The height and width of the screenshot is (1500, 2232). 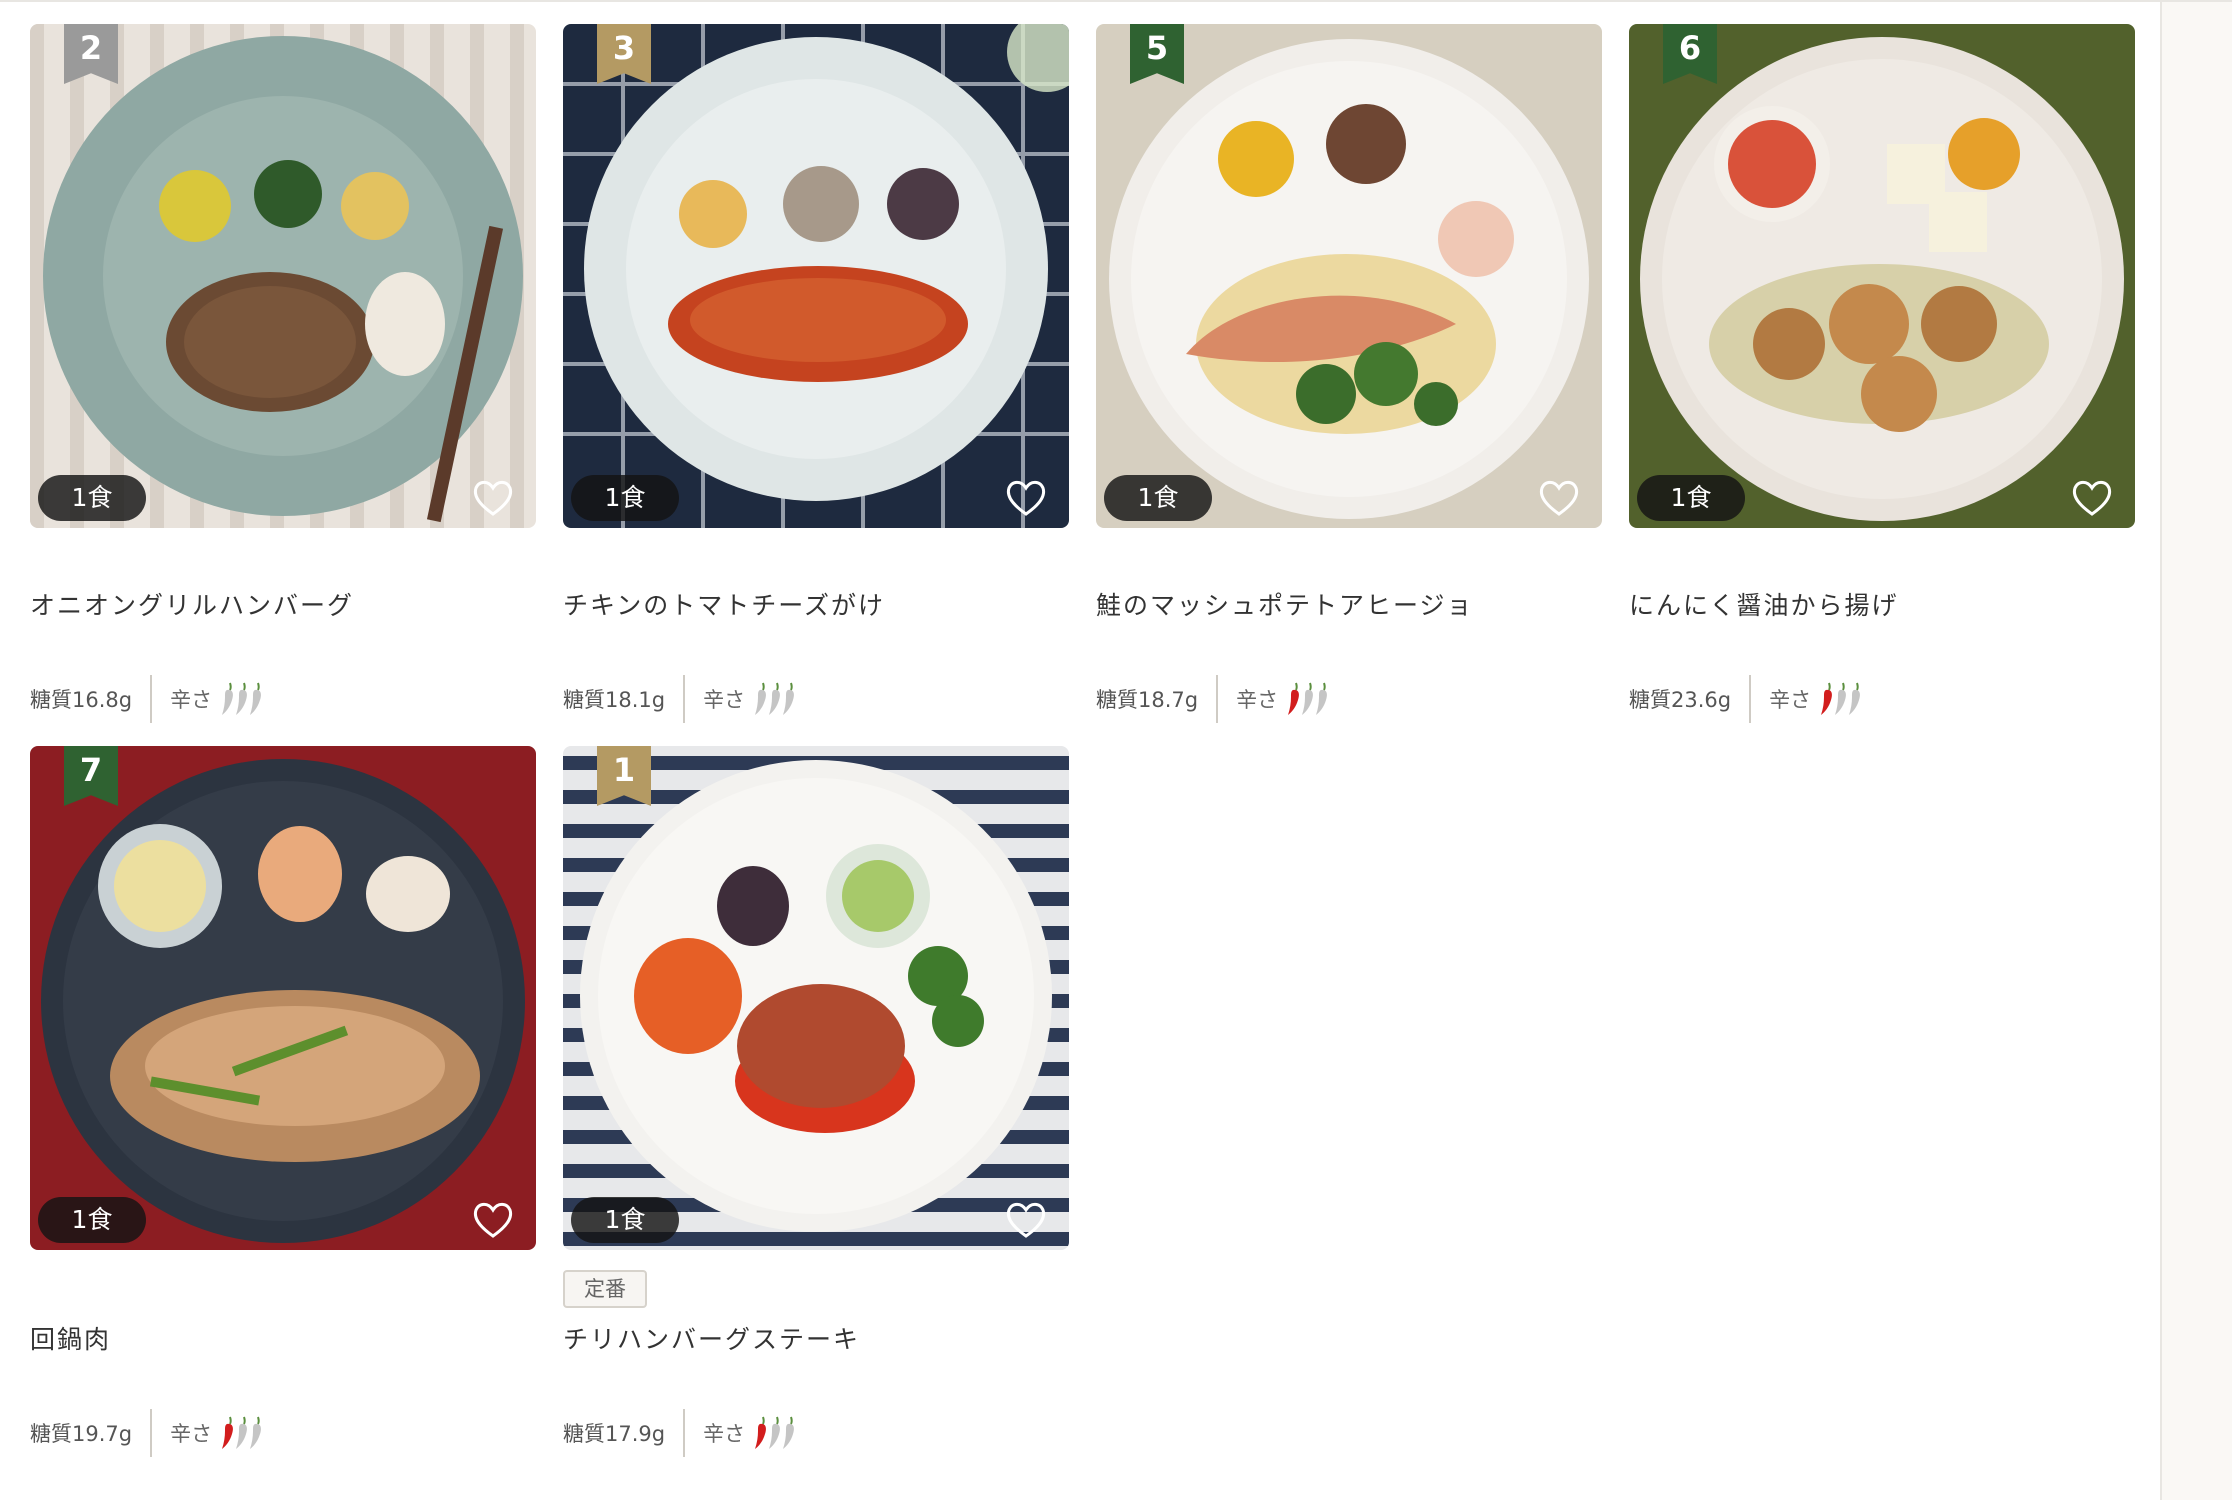 I want to click on dish-photo-hamburg, so click(x=283, y=276).